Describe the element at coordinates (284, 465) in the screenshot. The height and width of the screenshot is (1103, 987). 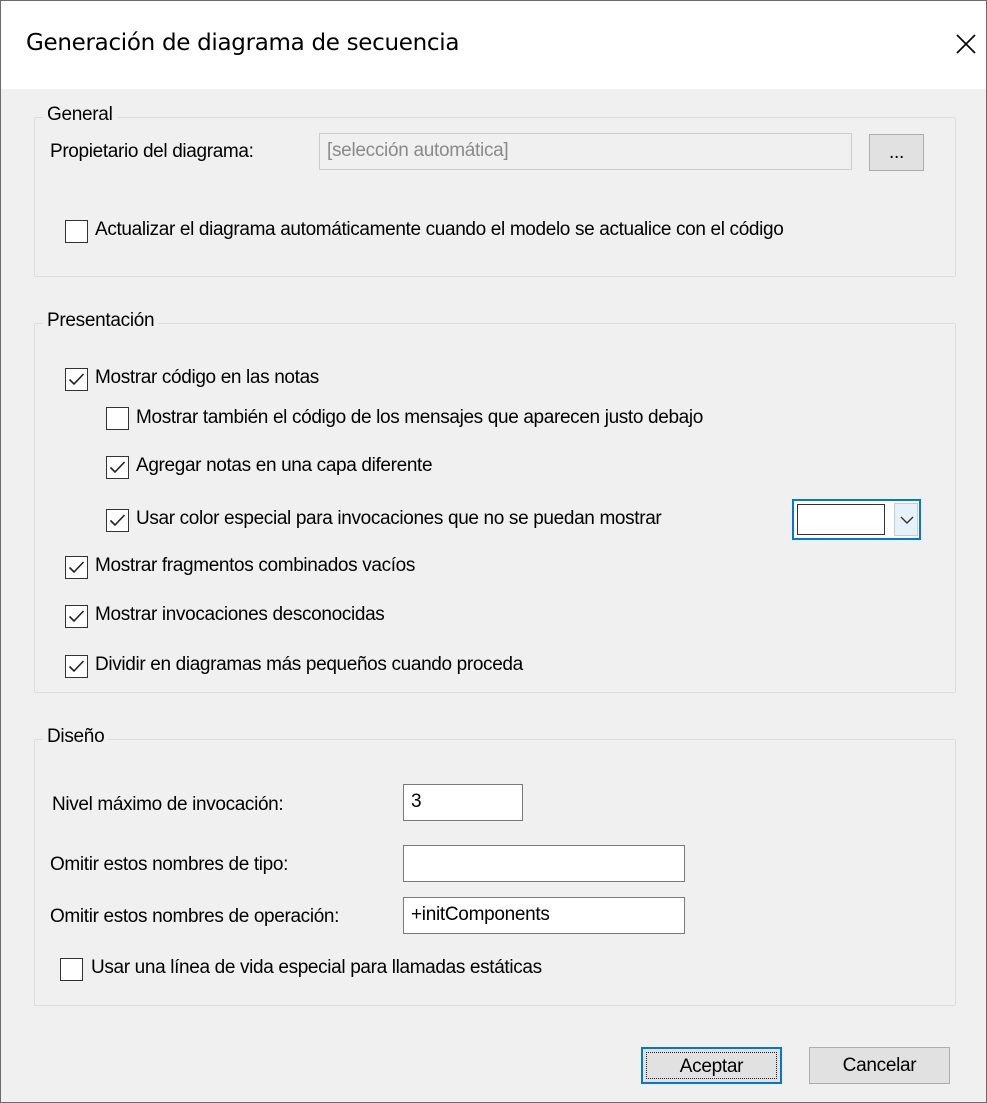
I see `notes-separate-layer-label: Agregar notas en una capa diferente` at that location.